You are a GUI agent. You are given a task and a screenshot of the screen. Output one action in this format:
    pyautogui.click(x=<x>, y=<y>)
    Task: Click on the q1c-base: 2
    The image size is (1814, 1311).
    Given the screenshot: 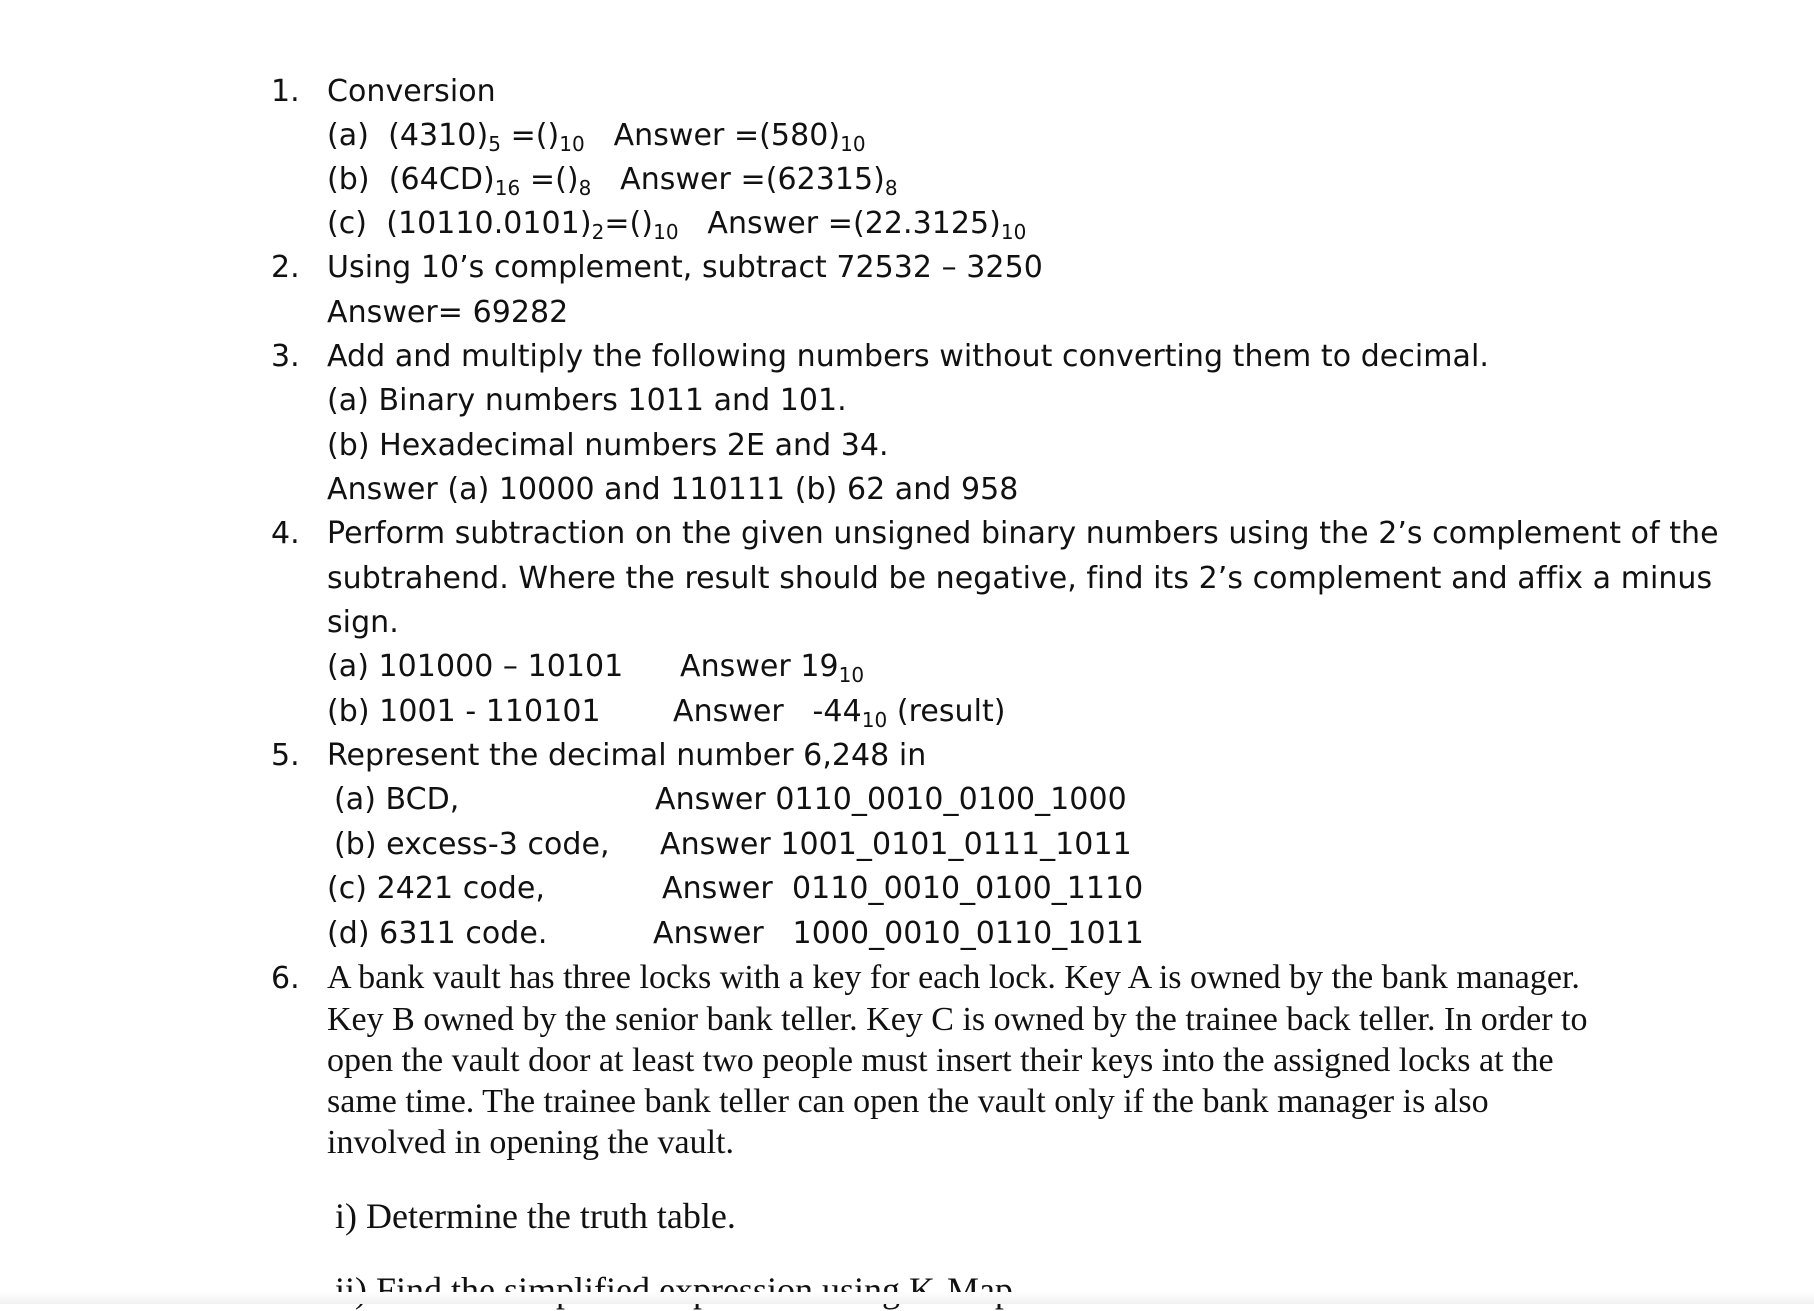 What is the action you would take?
    pyautogui.click(x=598, y=232)
    